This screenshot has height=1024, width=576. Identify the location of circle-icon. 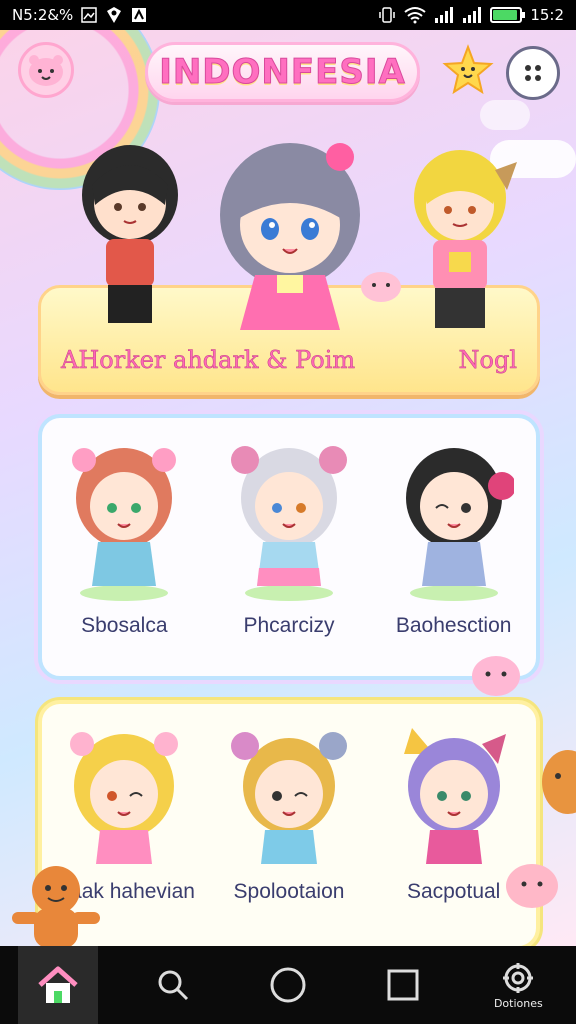
(288, 985).